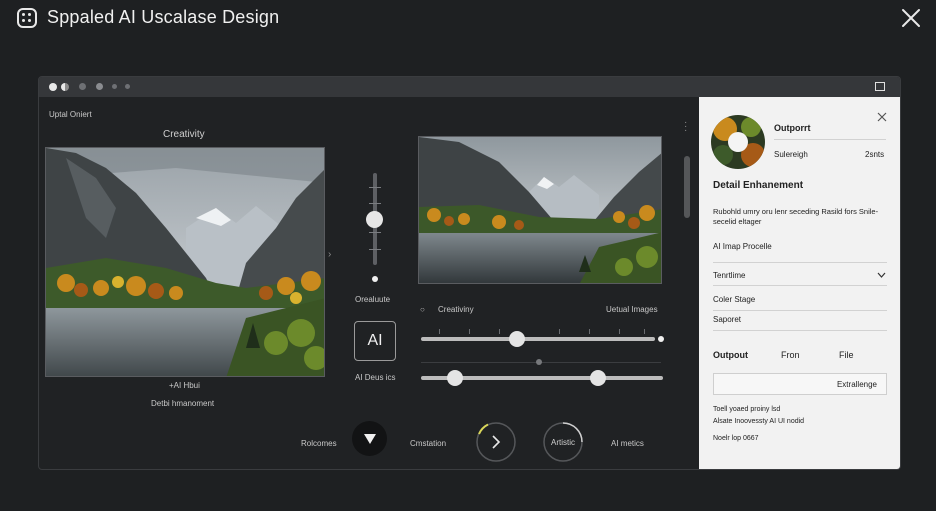 The width and height of the screenshot is (936, 511). Describe the element at coordinates (911, 18) in the screenshot. I see `close-icon` at that location.